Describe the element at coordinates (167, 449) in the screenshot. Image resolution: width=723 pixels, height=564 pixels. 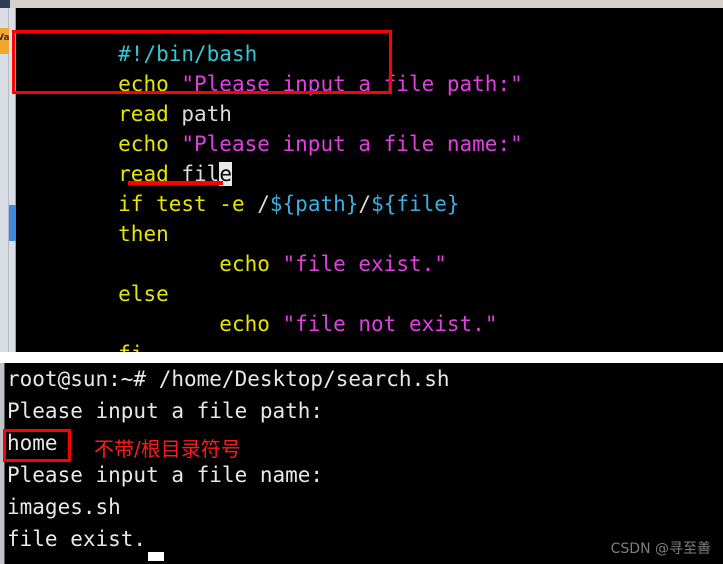
I see `annotation-note-text: 不带/根目录符号` at that location.